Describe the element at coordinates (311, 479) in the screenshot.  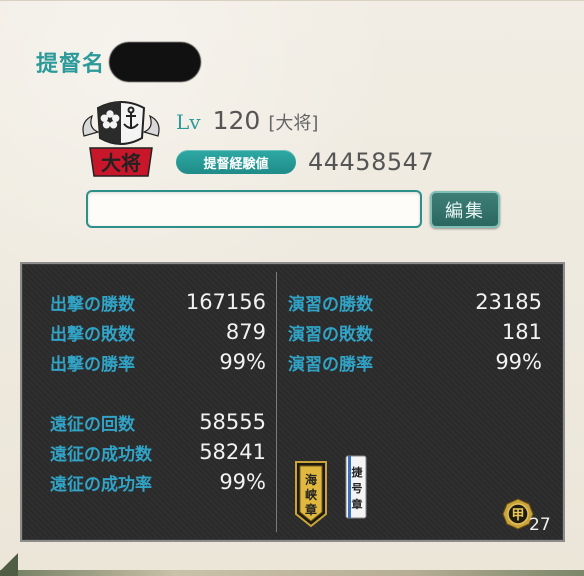
I see `strait-medal-char-1: 海` at that location.